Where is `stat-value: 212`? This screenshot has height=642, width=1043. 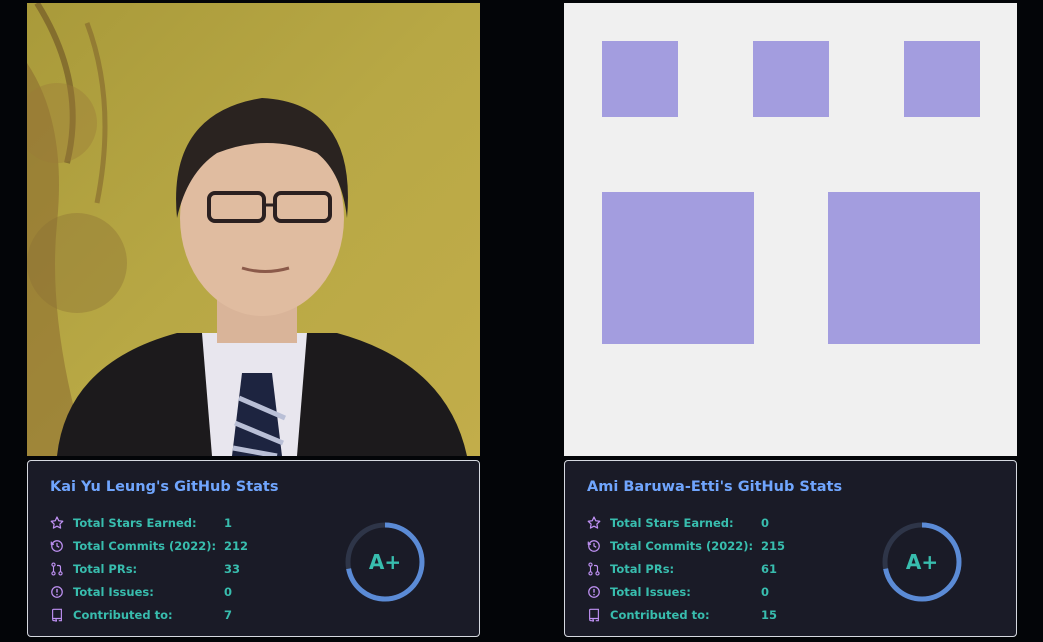
stat-value: 212 is located at coordinates (236, 545).